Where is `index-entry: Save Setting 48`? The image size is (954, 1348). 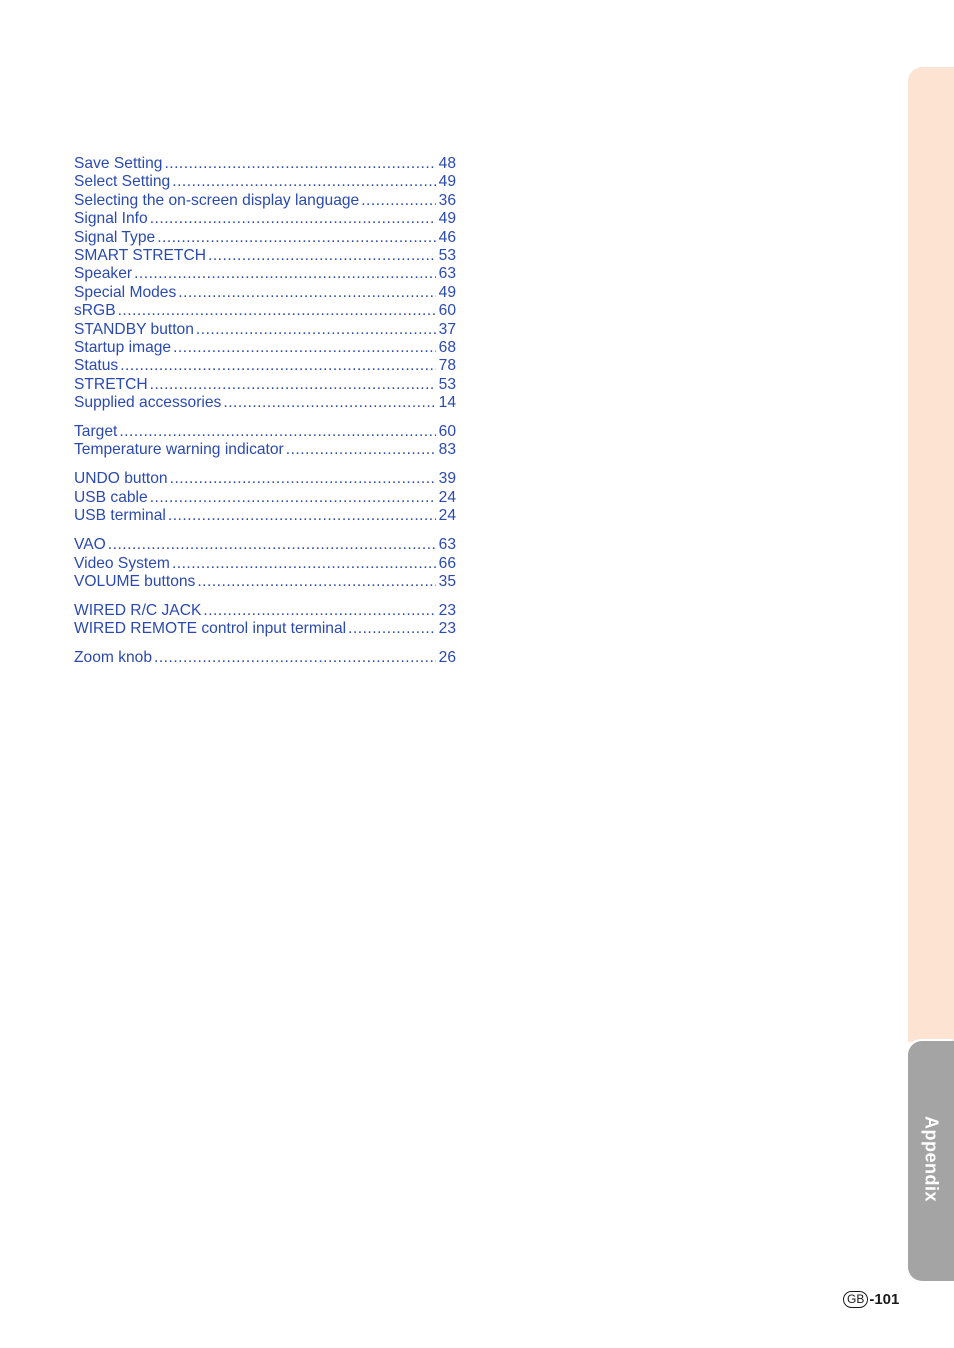 index-entry: Save Setting 48 is located at coordinates (265, 164).